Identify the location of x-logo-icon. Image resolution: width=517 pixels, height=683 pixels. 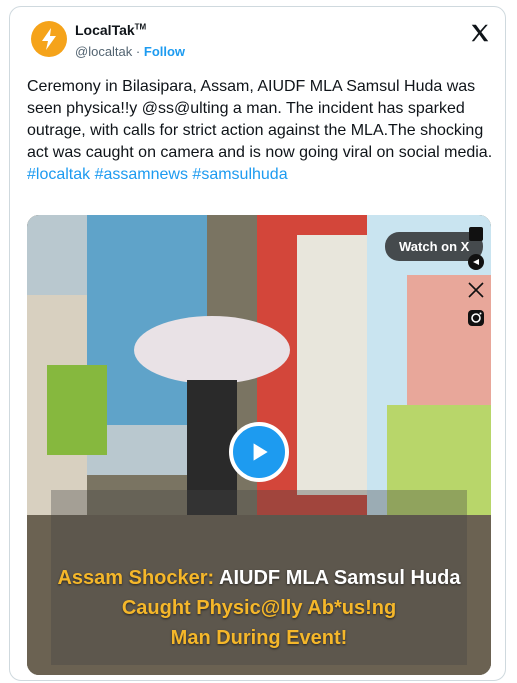
(480, 33).